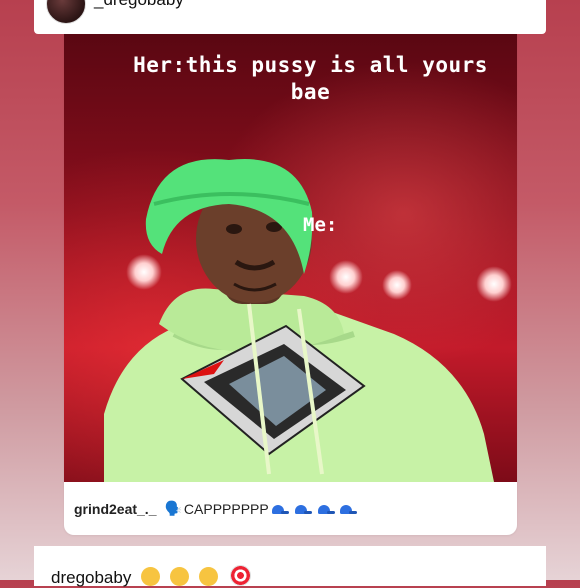  What do you see at coordinates (226, 508) in the screenshot?
I see `caption-text: CAPPPPPPP` at bounding box center [226, 508].